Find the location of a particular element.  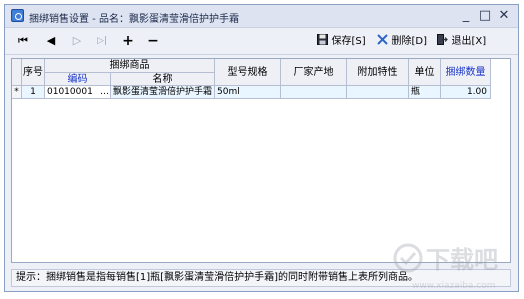

save-button: 保存[S] is located at coordinates (344, 41).